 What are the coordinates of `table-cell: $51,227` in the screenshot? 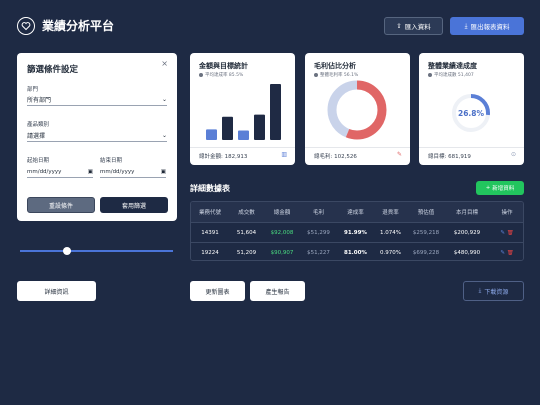 It's located at (318, 252).